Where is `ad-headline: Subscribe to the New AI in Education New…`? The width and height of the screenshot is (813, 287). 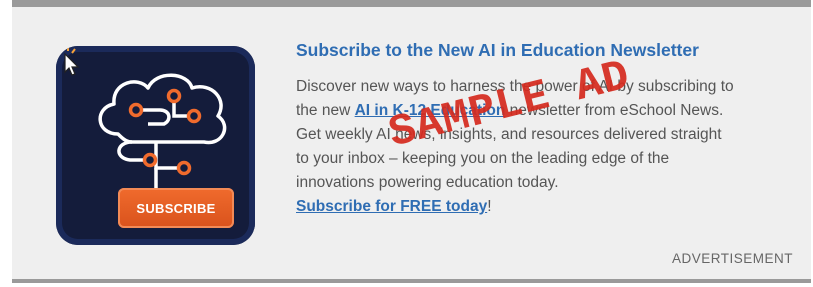
ad-headline: Subscribe to the New AI in Education New… is located at coordinates (548, 50).